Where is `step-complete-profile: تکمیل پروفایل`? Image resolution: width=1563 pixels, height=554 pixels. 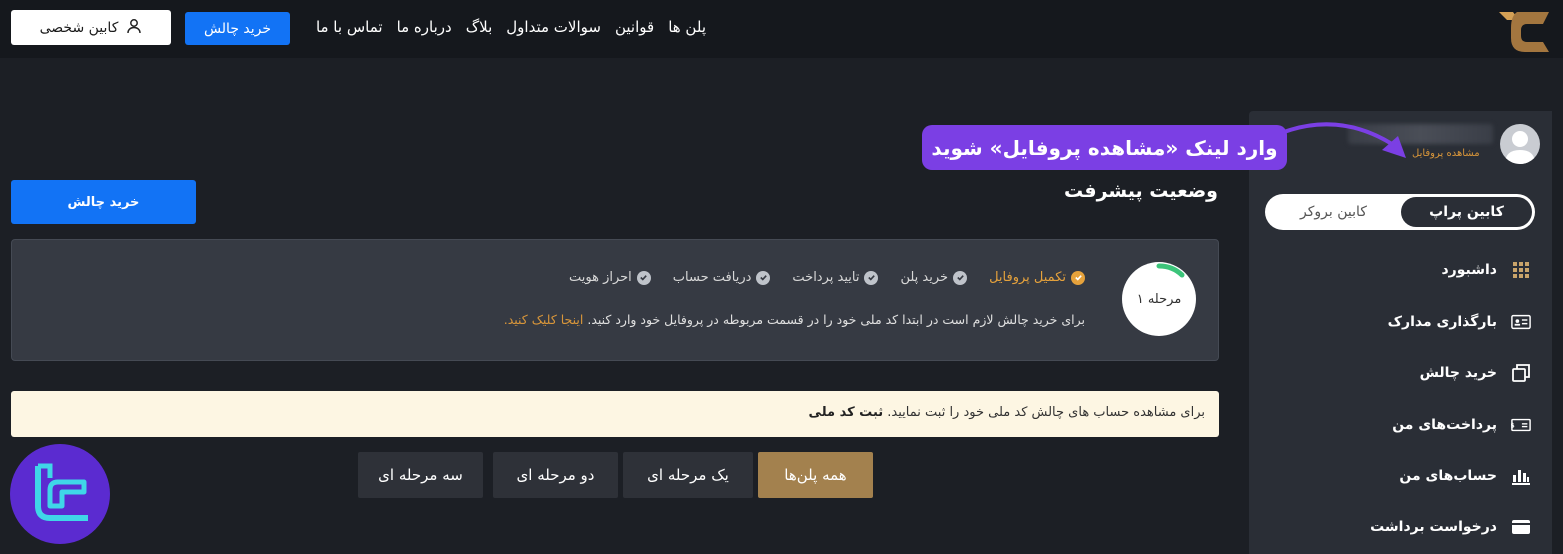
step-complete-profile: تکمیل پروفایل is located at coordinates (1037, 277).